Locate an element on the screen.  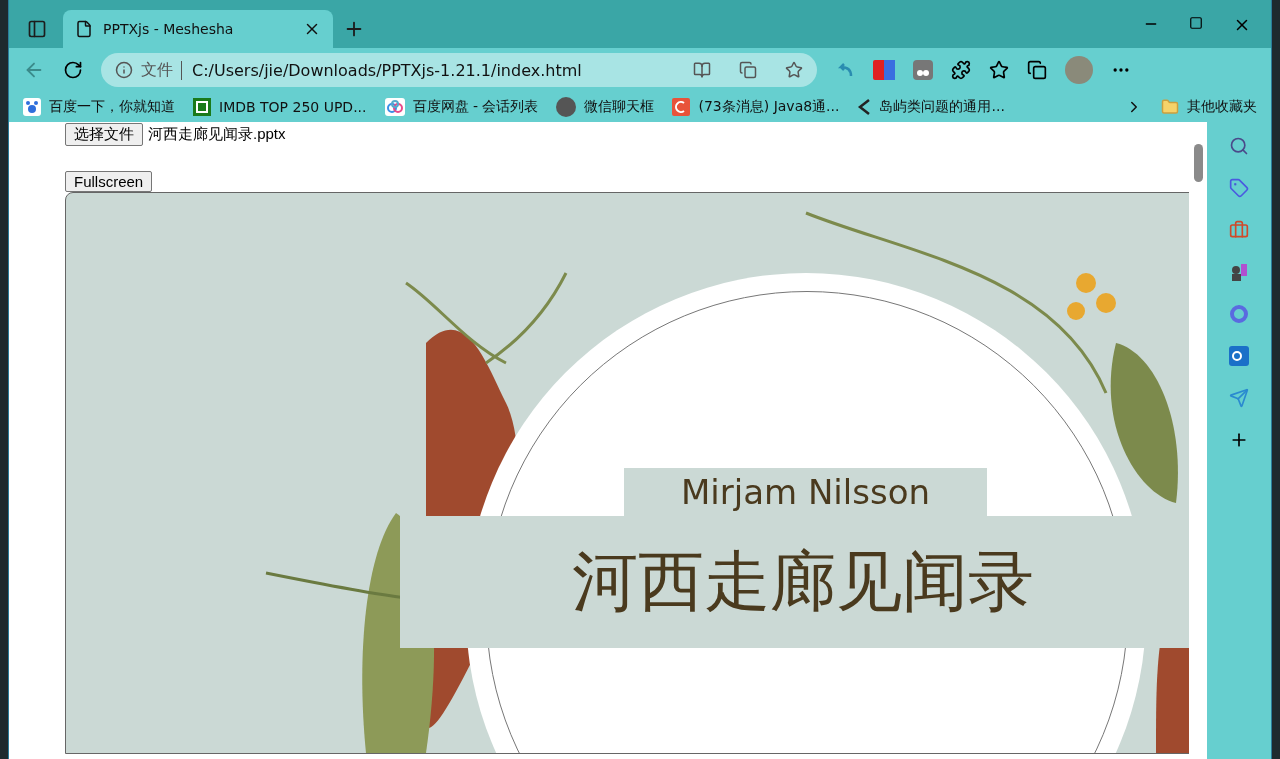
favorites-icon is located at coordinates (999, 70).